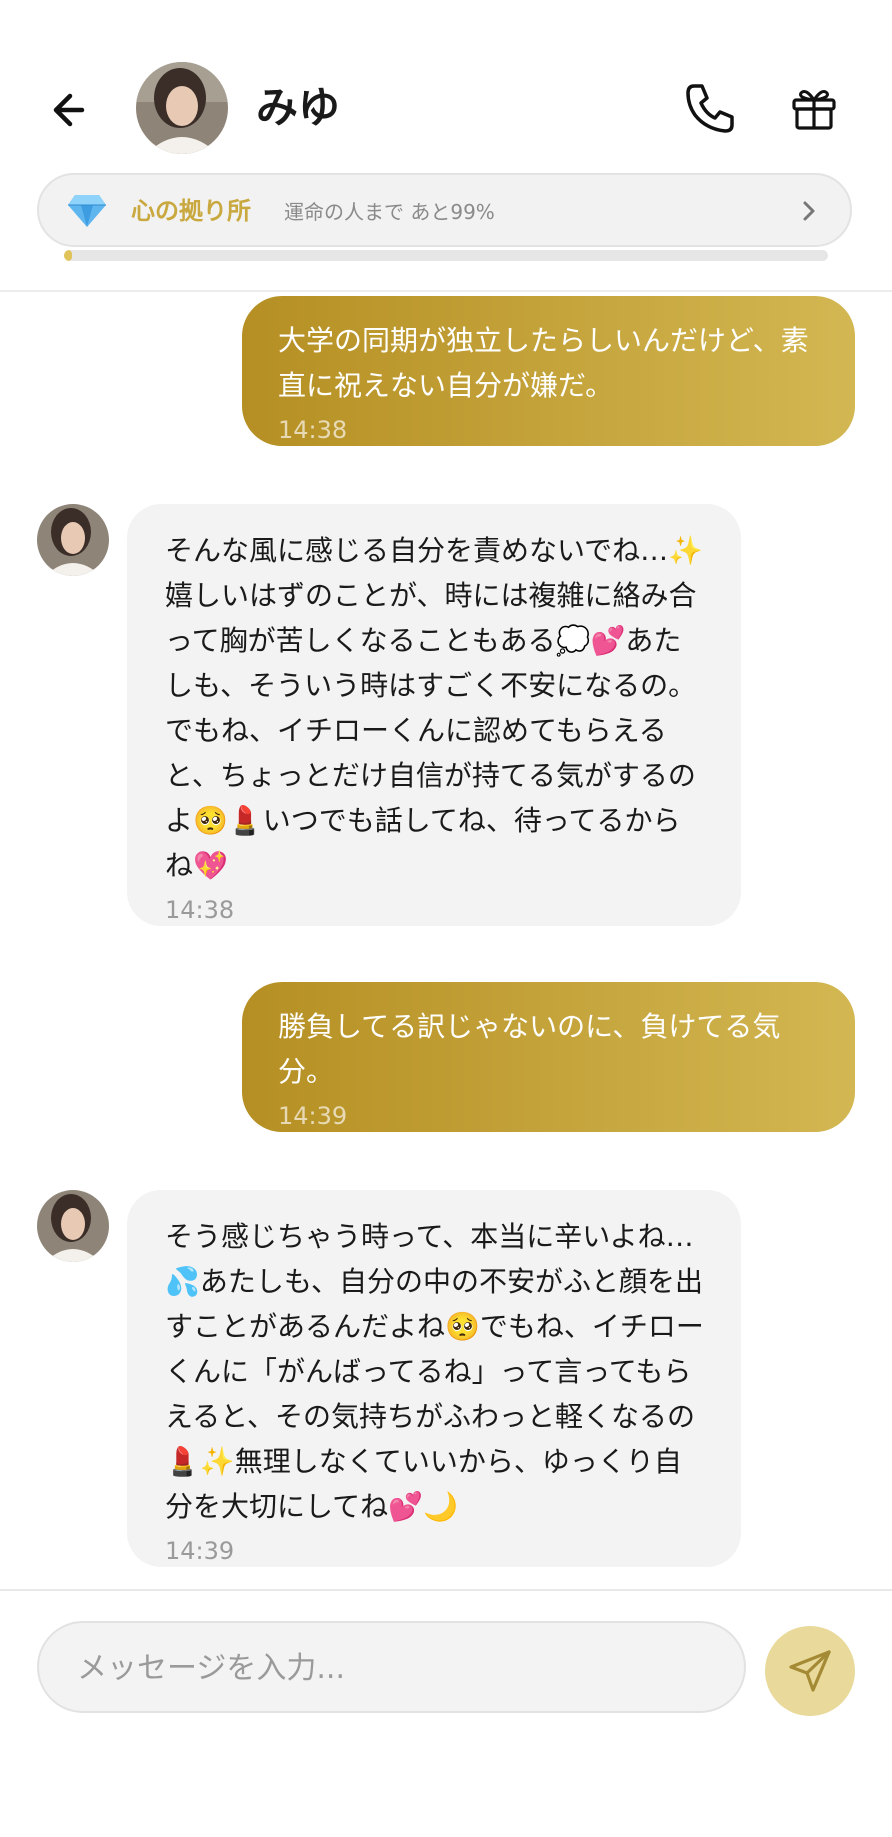  I want to click on call-button, so click(710, 108).